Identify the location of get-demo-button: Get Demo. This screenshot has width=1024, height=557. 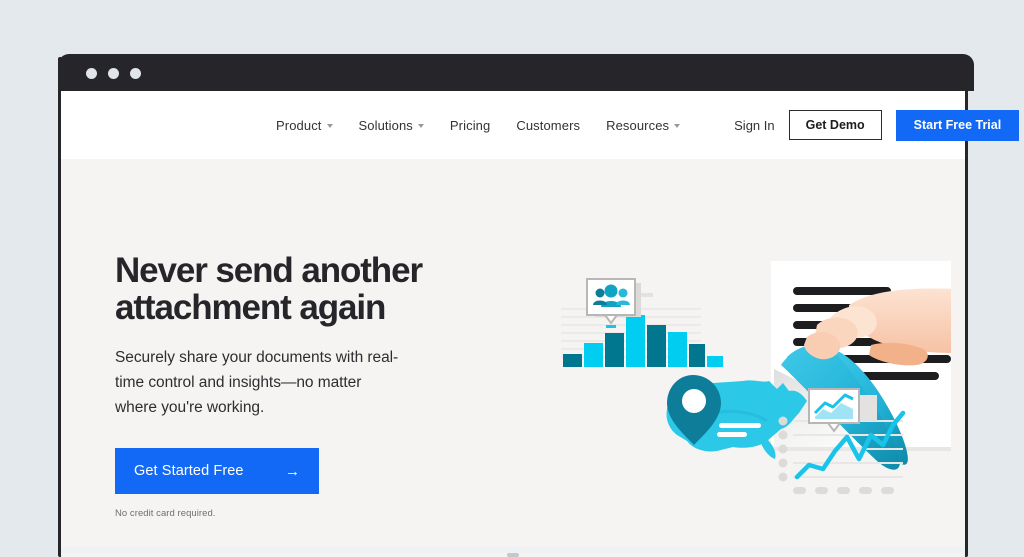
(835, 125).